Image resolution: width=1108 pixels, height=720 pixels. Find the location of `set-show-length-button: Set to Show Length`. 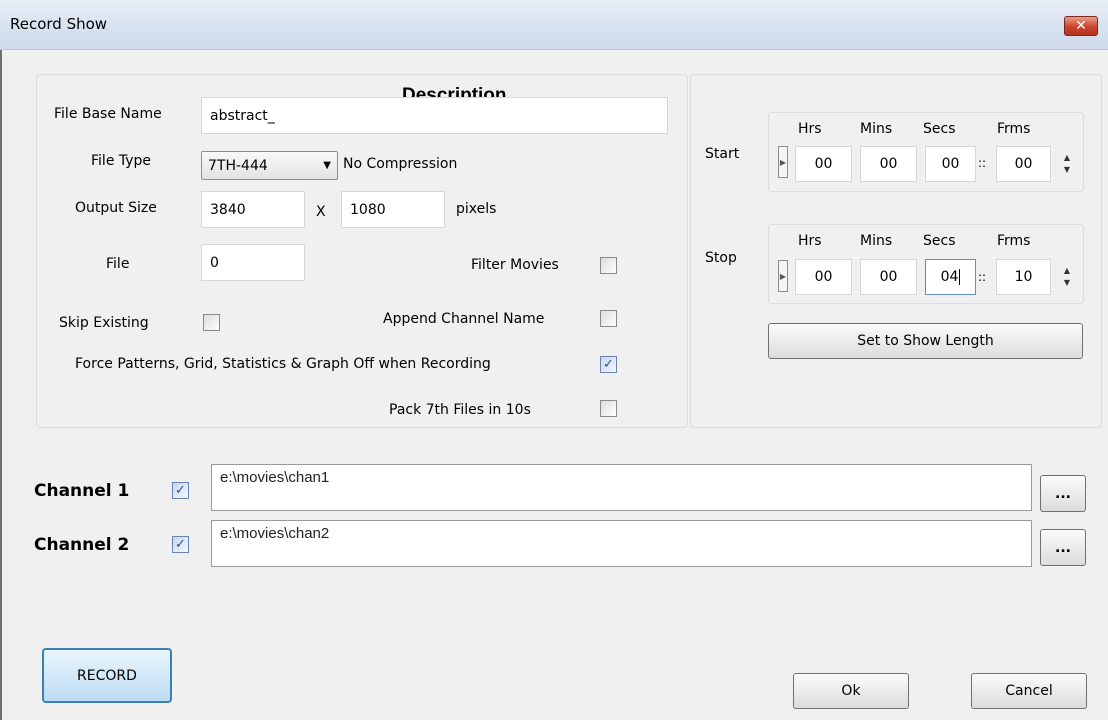

set-show-length-button: Set to Show Length is located at coordinates (925, 341).